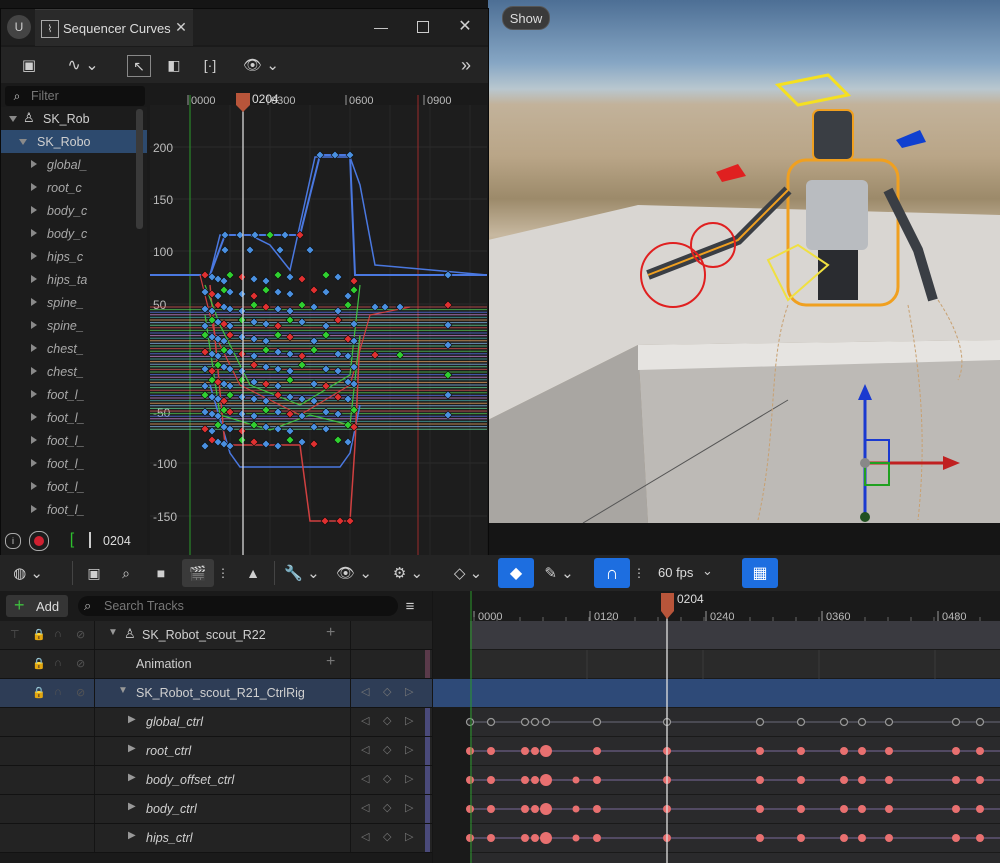 Image resolution: width=1000 pixels, height=863 pixels. What do you see at coordinates (114, 27) in the screenshot?
I see `curve-editor-tab: ⌇ Sequencer Curves ✕` at bounding box center [114, 27].